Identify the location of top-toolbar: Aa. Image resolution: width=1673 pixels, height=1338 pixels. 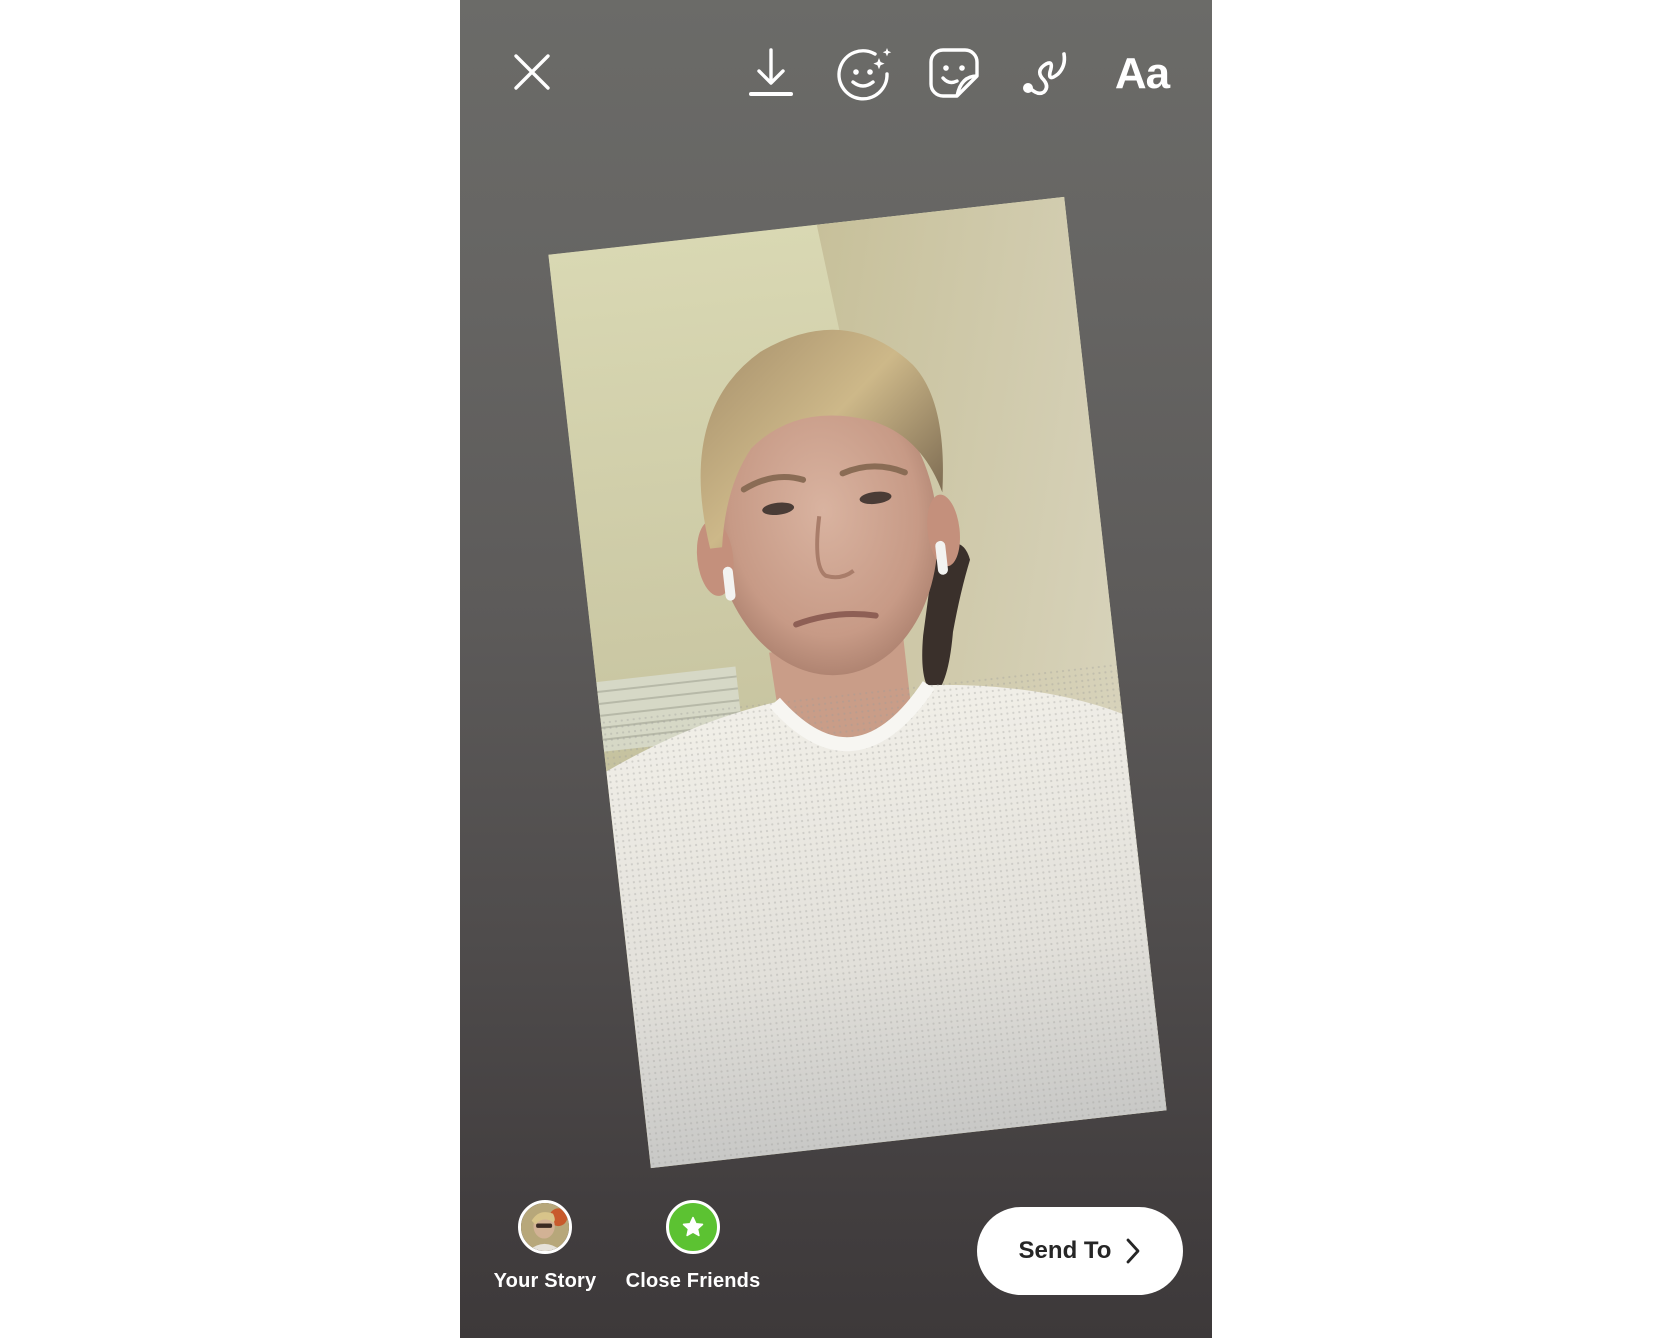
(836, 75).